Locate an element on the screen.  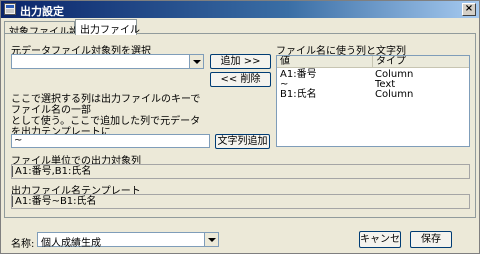
column-header-type: タイプ is located at coordinates (421, 62).